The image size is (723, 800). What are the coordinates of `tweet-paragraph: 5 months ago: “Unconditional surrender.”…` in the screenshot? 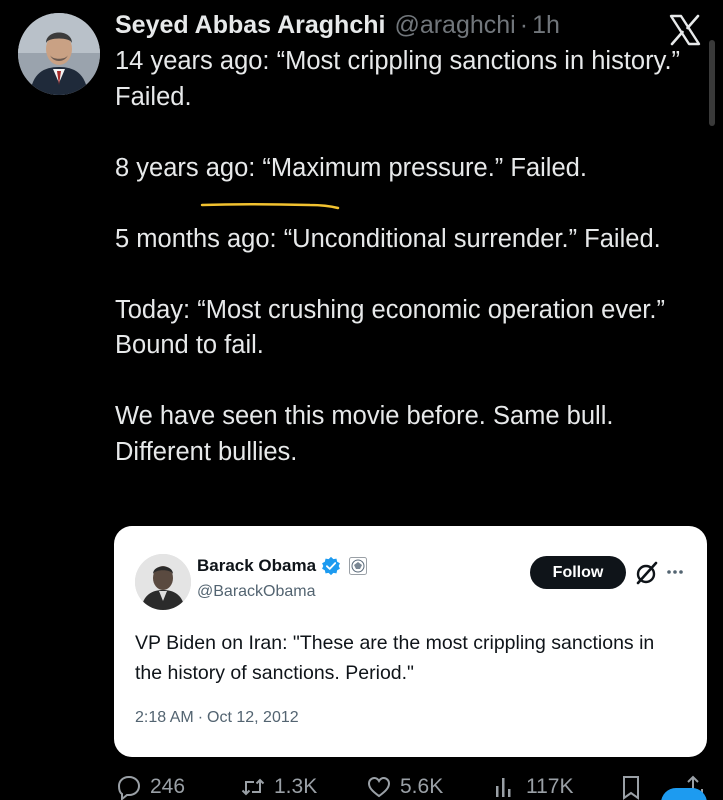 It's located at (388, 238).